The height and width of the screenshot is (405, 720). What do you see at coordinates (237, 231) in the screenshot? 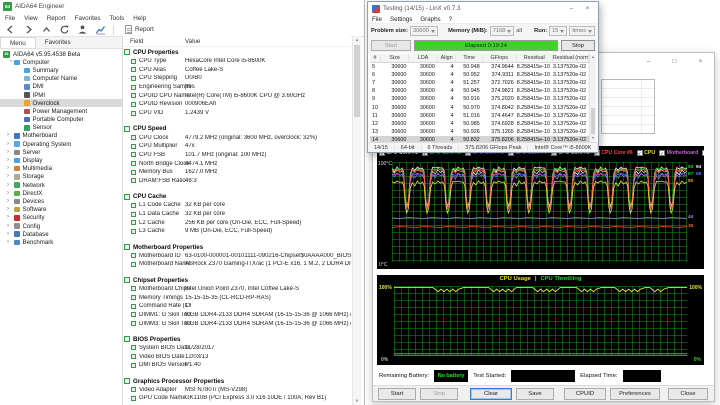
I see `field-row-l3-cache: L3 Cache 9 MB (On-Die, ECC, Full-Speed)` at bounding box center [237, 231].